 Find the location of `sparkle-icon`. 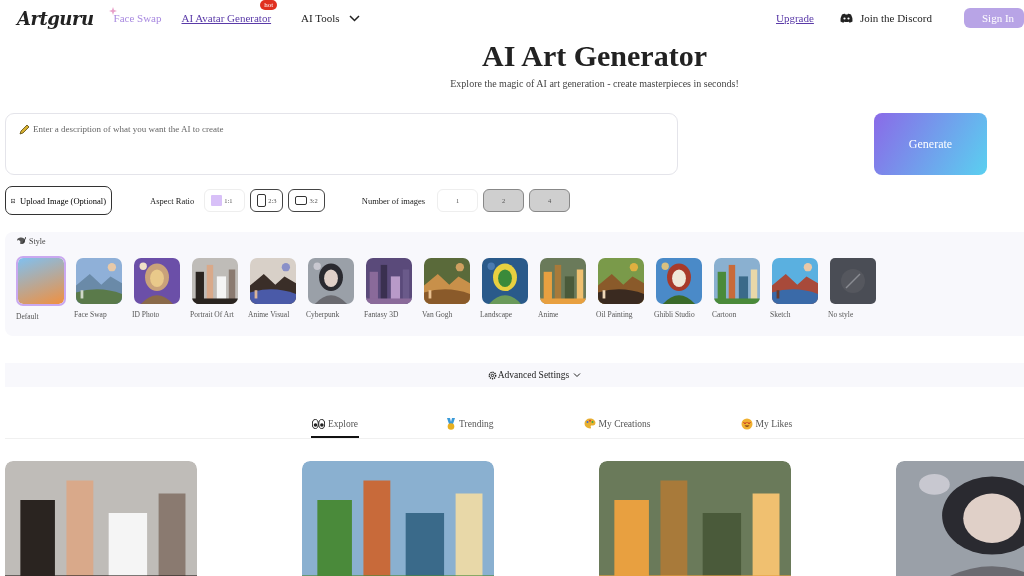

sparkle-icon is located at coordinates (112, 11).